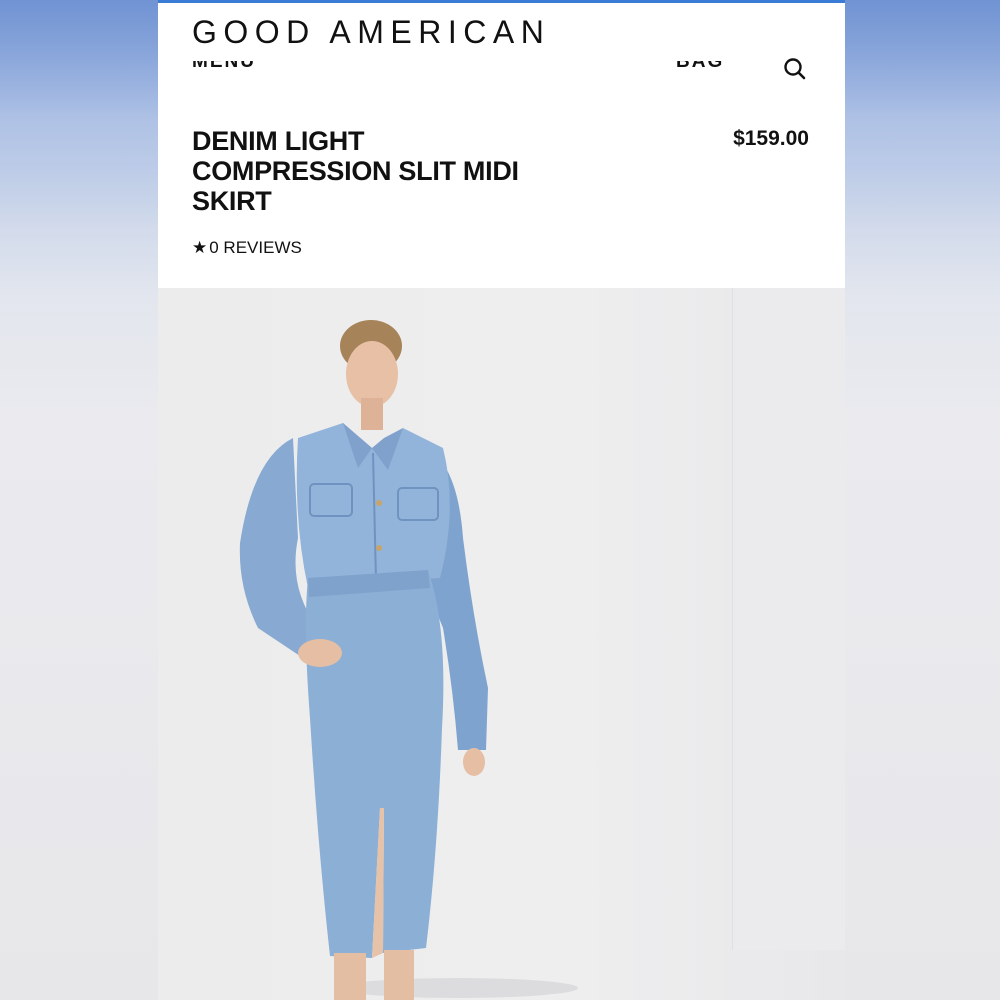 Image resolution: width=1000 pixels, height=1000 pixels. I want to click on brand-logo: GOOD AMERICAN, so click(371, 32).